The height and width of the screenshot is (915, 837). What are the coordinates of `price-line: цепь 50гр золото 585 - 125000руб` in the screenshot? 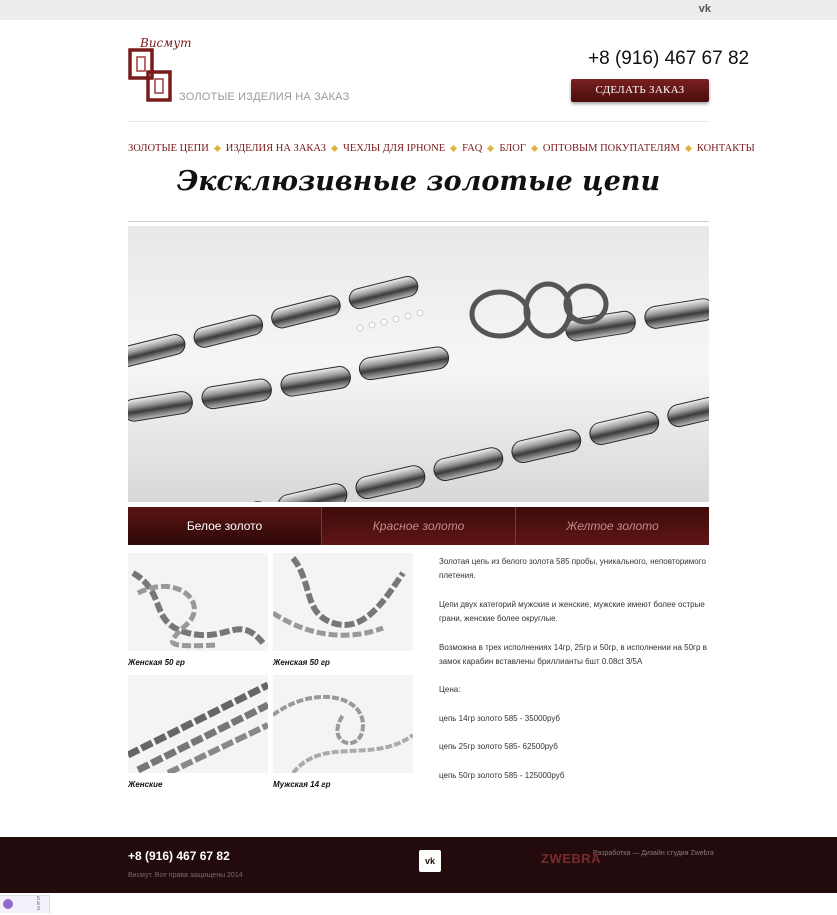 It's located at (502, 775).